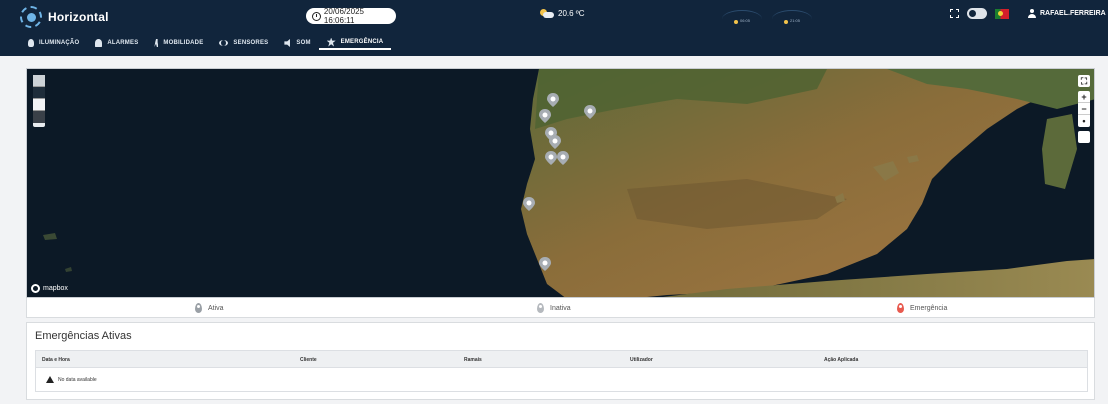  Describe the element at coordinates (35, 288) in the screenshot. I see `mapbox-icon` at that location.